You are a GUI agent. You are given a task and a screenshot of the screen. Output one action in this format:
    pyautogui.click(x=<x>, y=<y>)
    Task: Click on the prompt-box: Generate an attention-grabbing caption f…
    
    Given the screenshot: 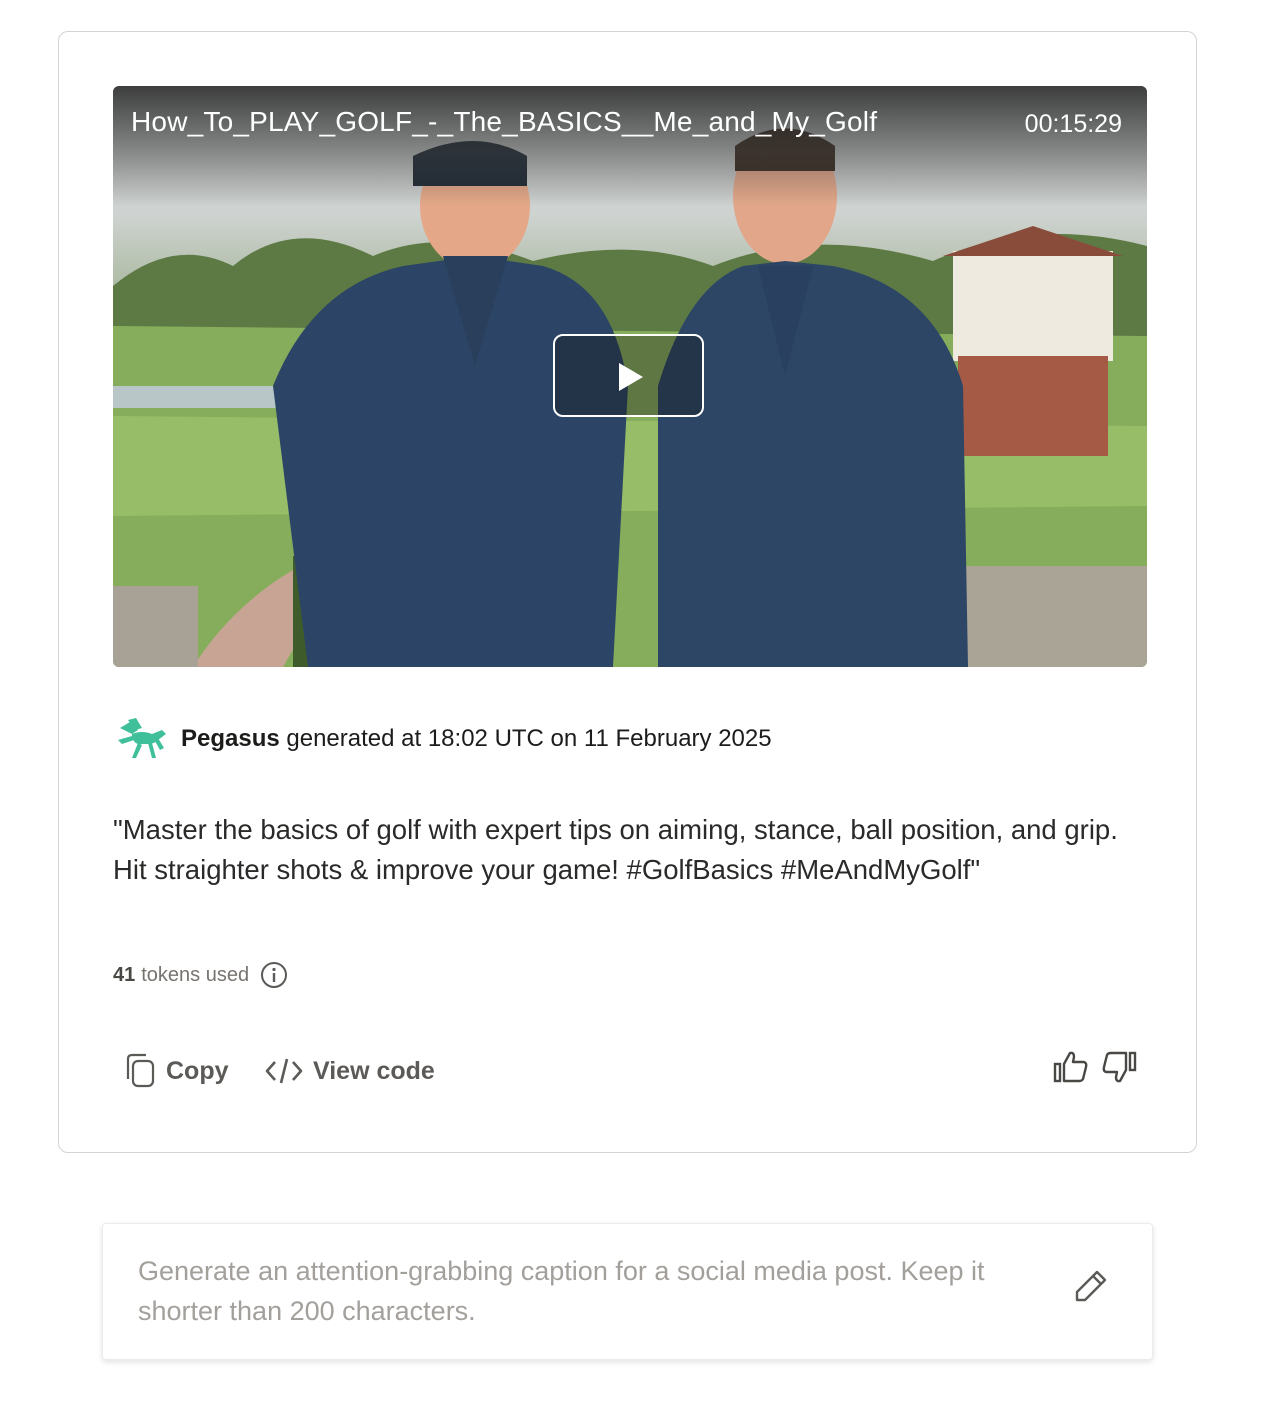 What is the action you would take?
    pyautogui.click(x=627, y=1291)
    